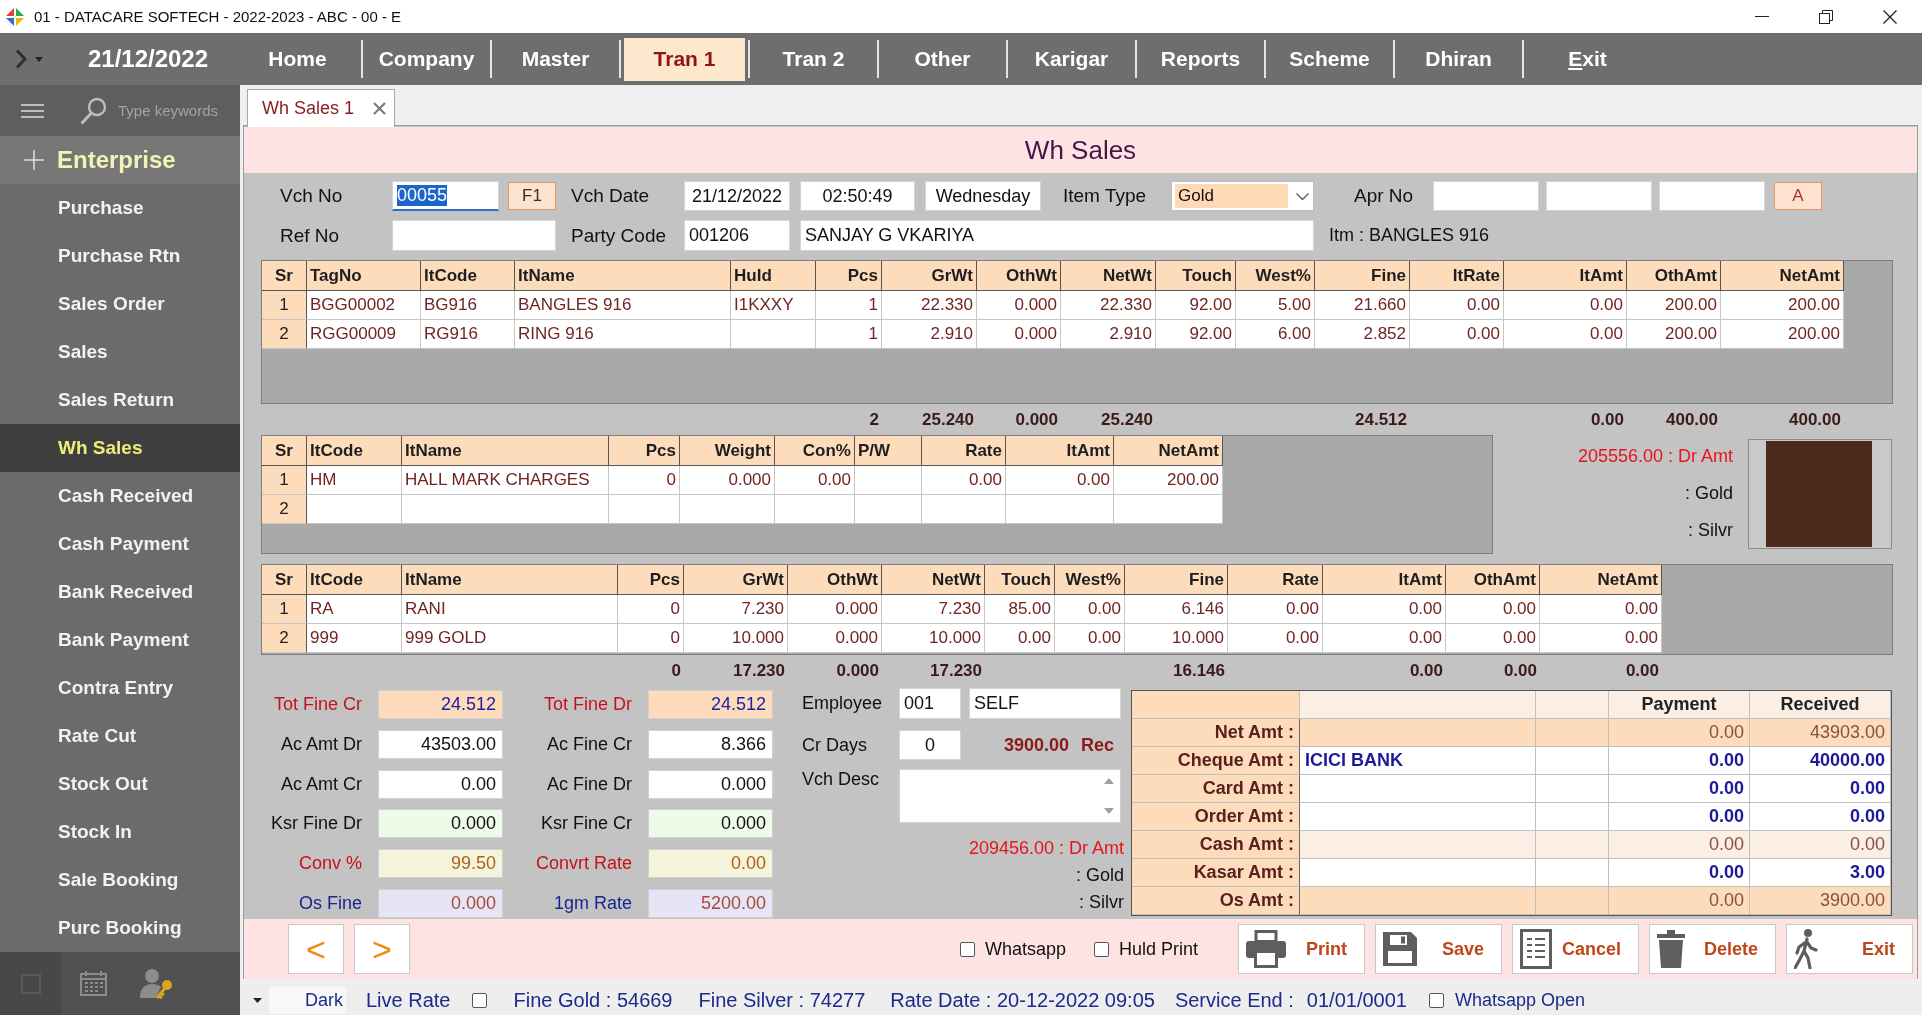 This screenshot has width=1922, height=1015. What do you see at coordinates (120, 832) in the screenshot?
I see `sidebar-item: Stock In` at bounding box center [120, 832].